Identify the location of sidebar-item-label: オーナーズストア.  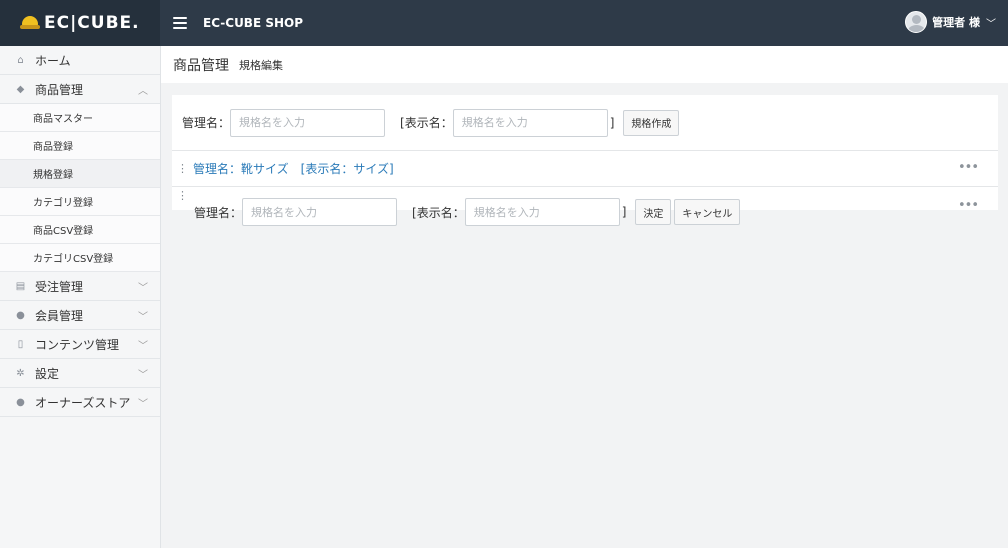
(83, 402).